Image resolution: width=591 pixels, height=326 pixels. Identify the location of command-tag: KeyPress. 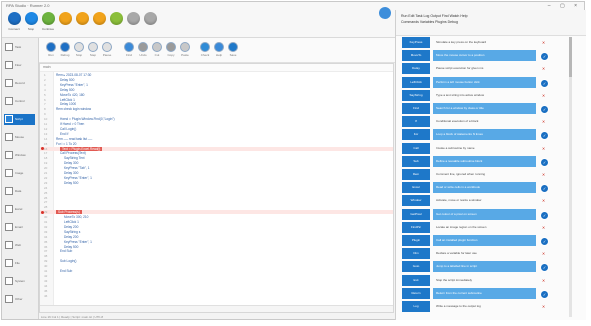
(416, 42).